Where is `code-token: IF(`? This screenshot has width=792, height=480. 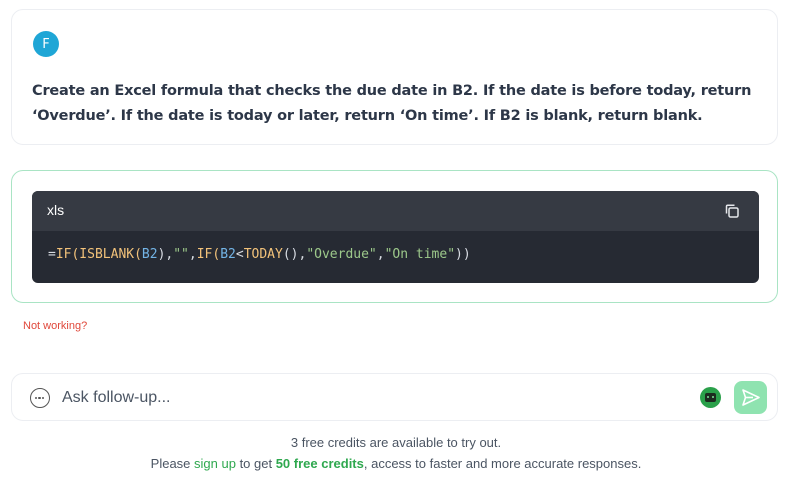 code-token: IF( is located at coordinates (208, 254).